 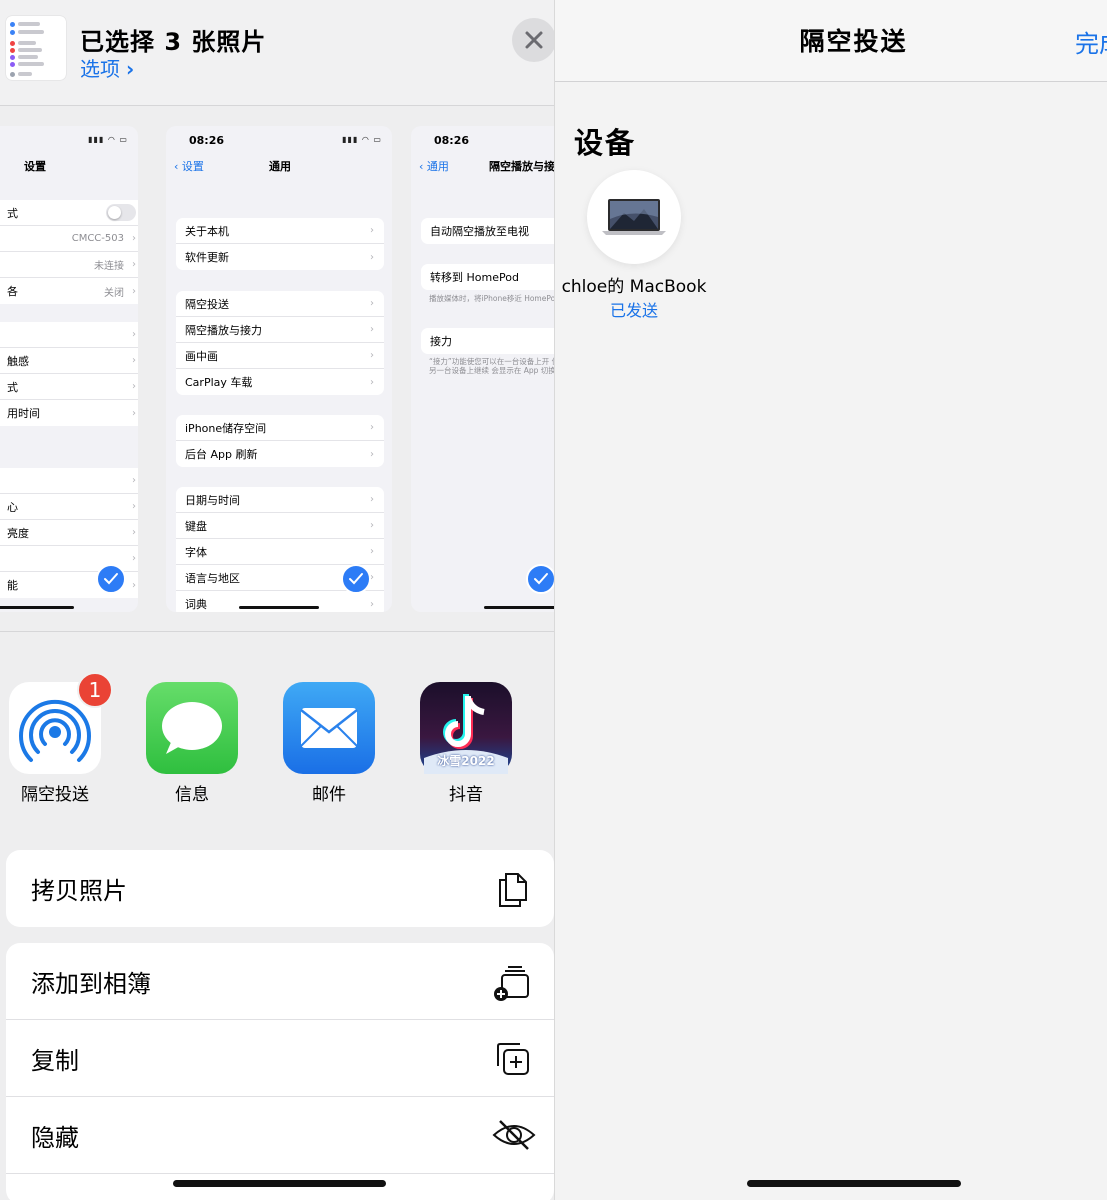 I want to click on douyin-icon-text: 冰雪2022, so click(x=466, y=761).